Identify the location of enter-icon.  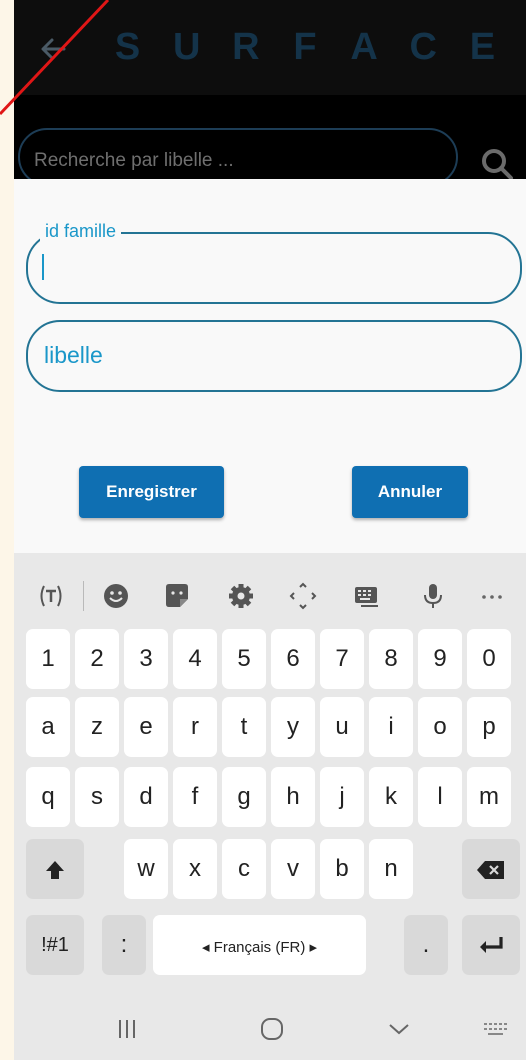
(491, 944).